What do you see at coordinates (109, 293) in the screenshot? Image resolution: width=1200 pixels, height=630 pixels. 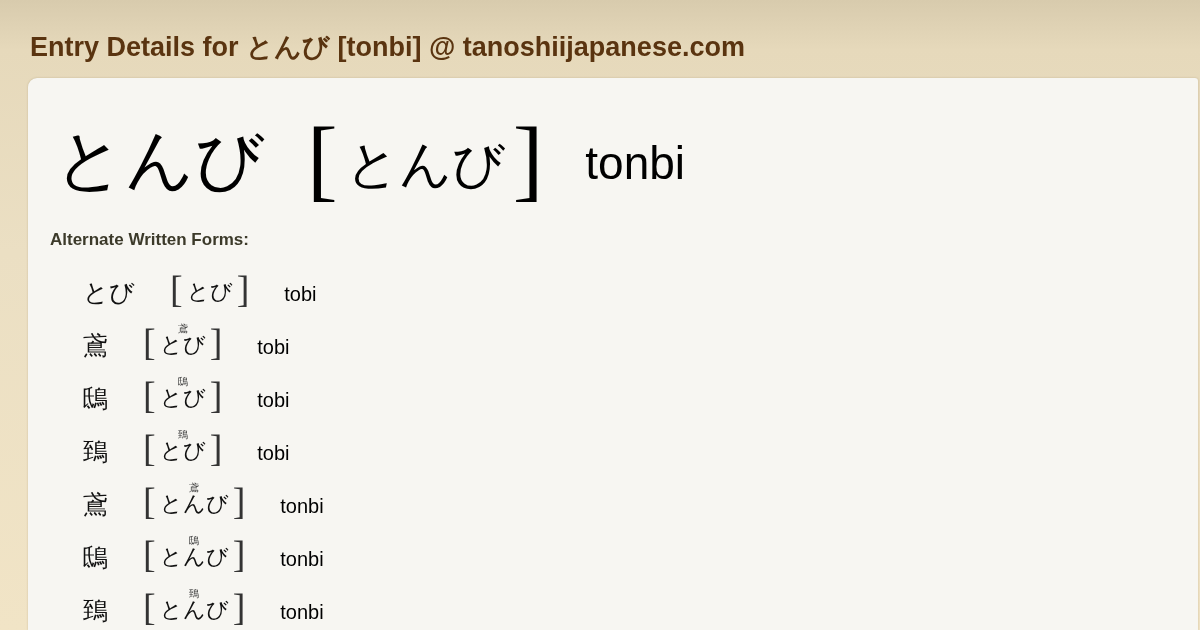 I see `written-form: とび` at bounding box center [109, 293].